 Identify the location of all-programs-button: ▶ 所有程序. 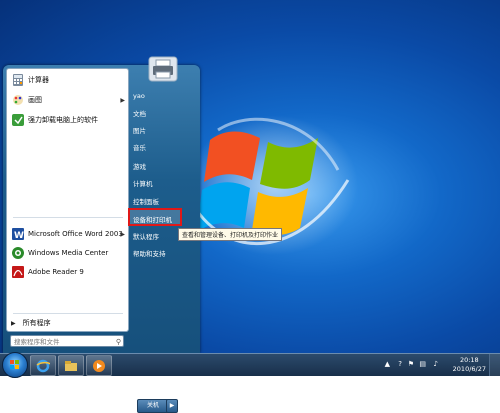
(31, 323).